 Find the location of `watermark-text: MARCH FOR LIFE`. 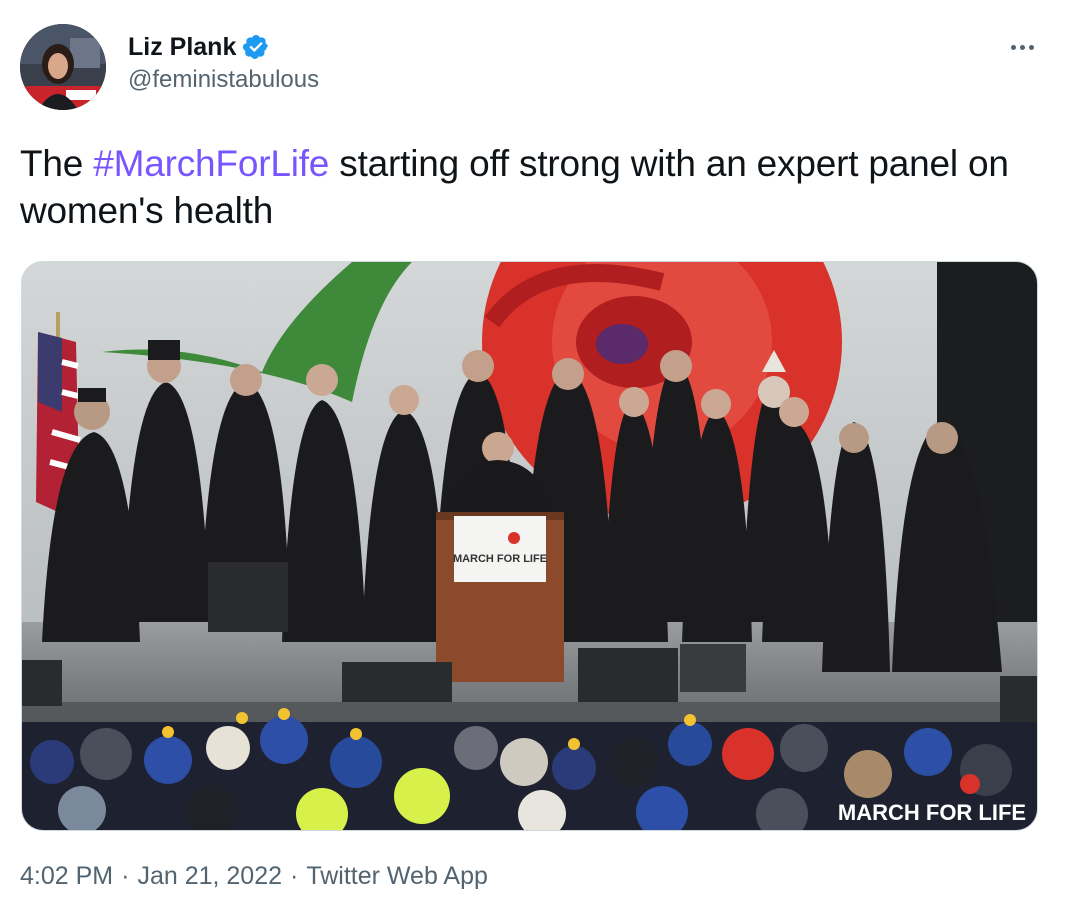

watermark-text: MARCH FOR LIFE is located at coordinates (932, 812).